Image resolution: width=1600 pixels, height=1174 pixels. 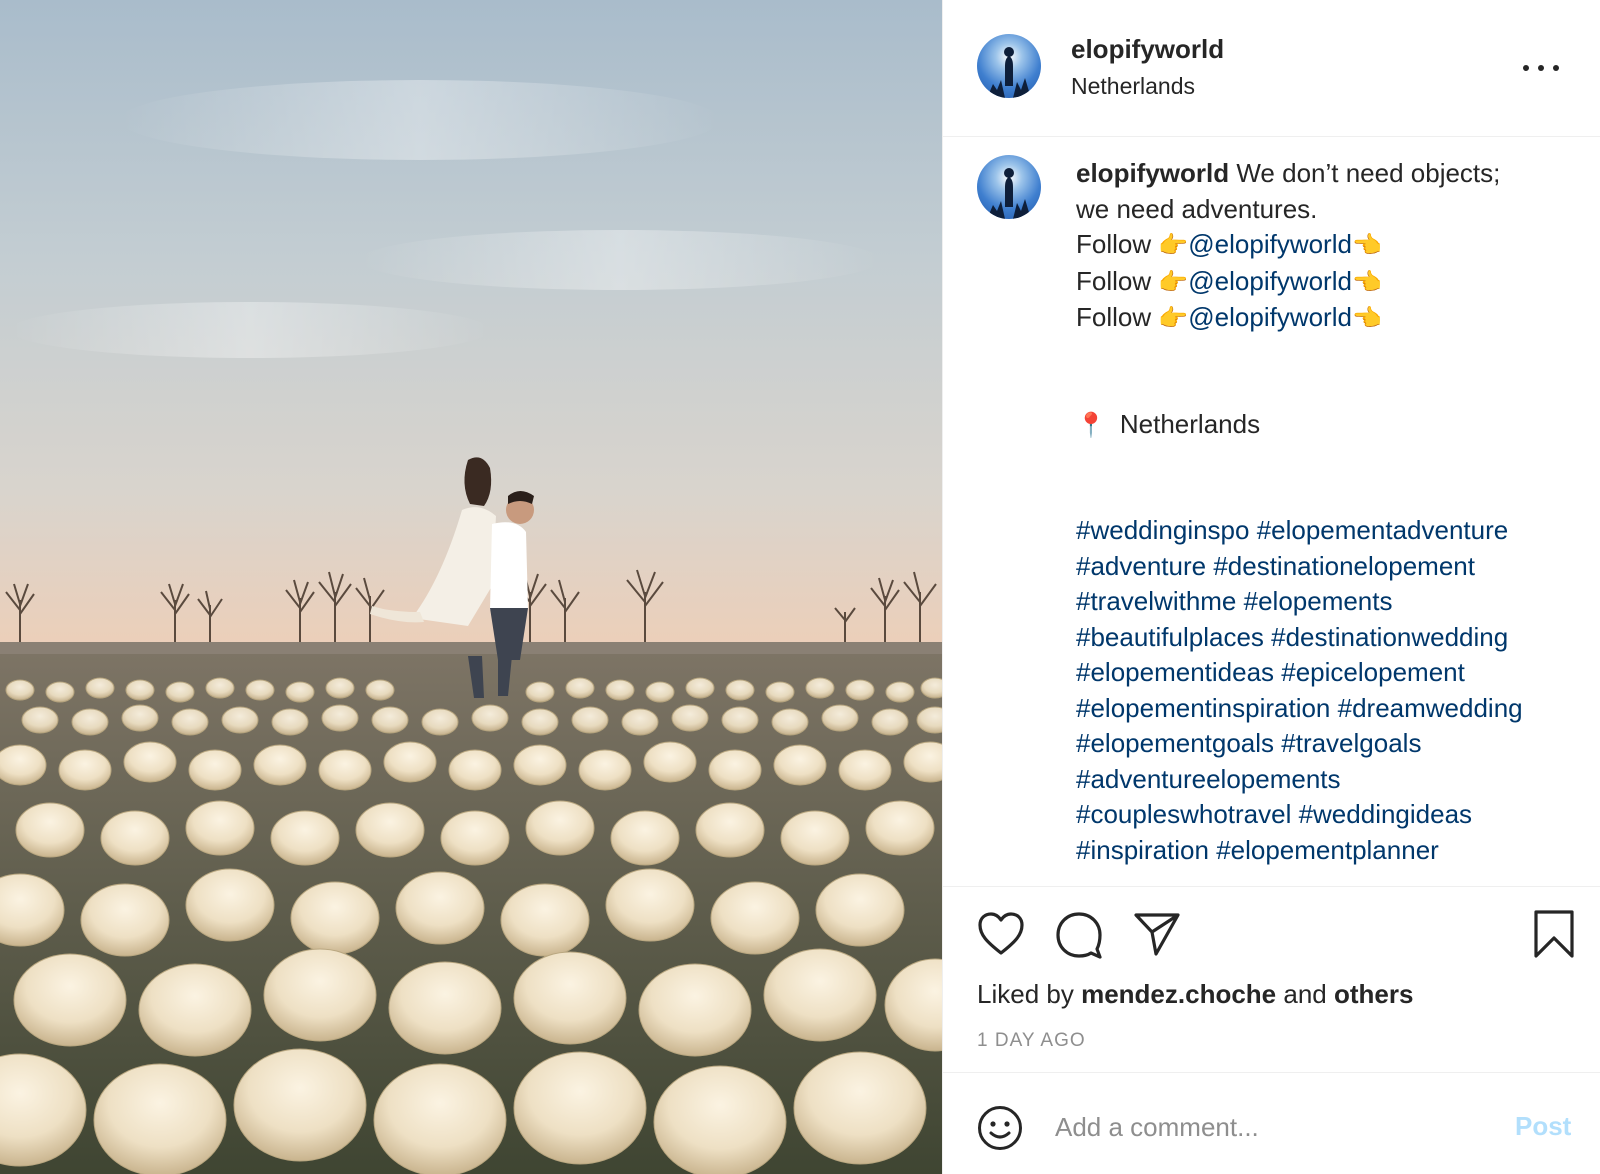 I want to click on post-location: Netherlands, so click(x=1133, y=86).